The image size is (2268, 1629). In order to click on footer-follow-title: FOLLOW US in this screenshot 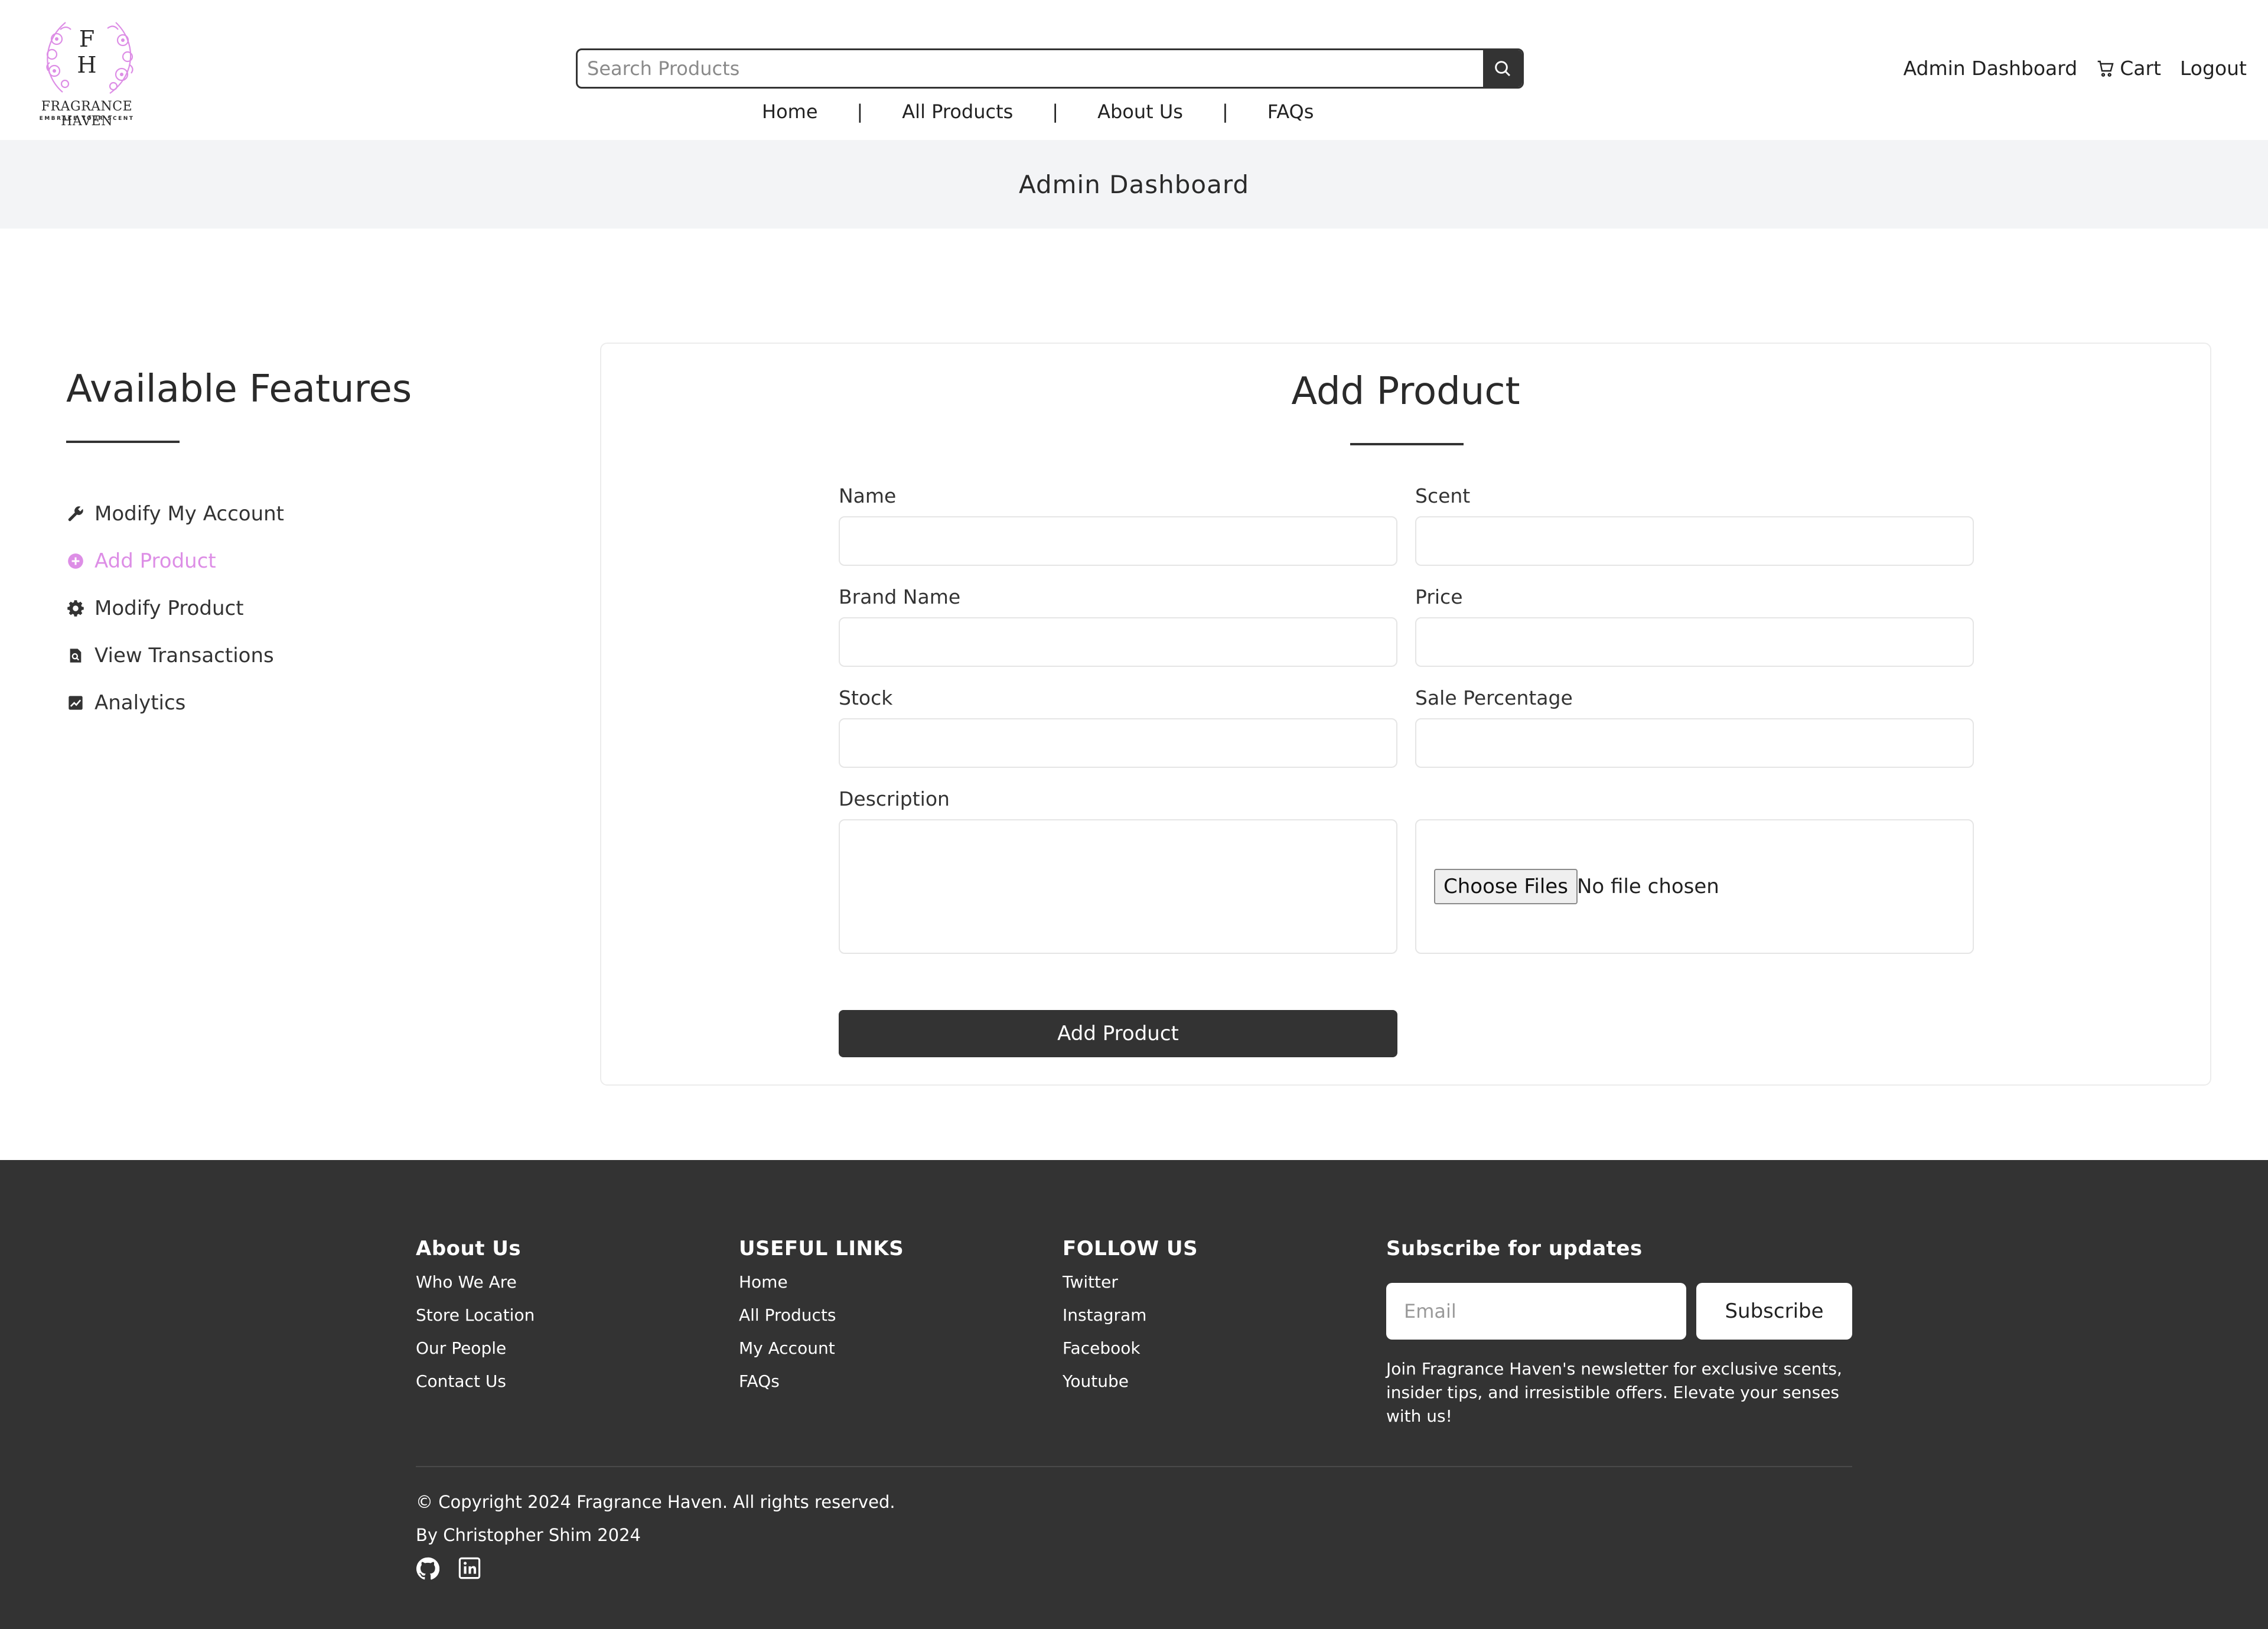, I will do `click(1130, 1248)`.